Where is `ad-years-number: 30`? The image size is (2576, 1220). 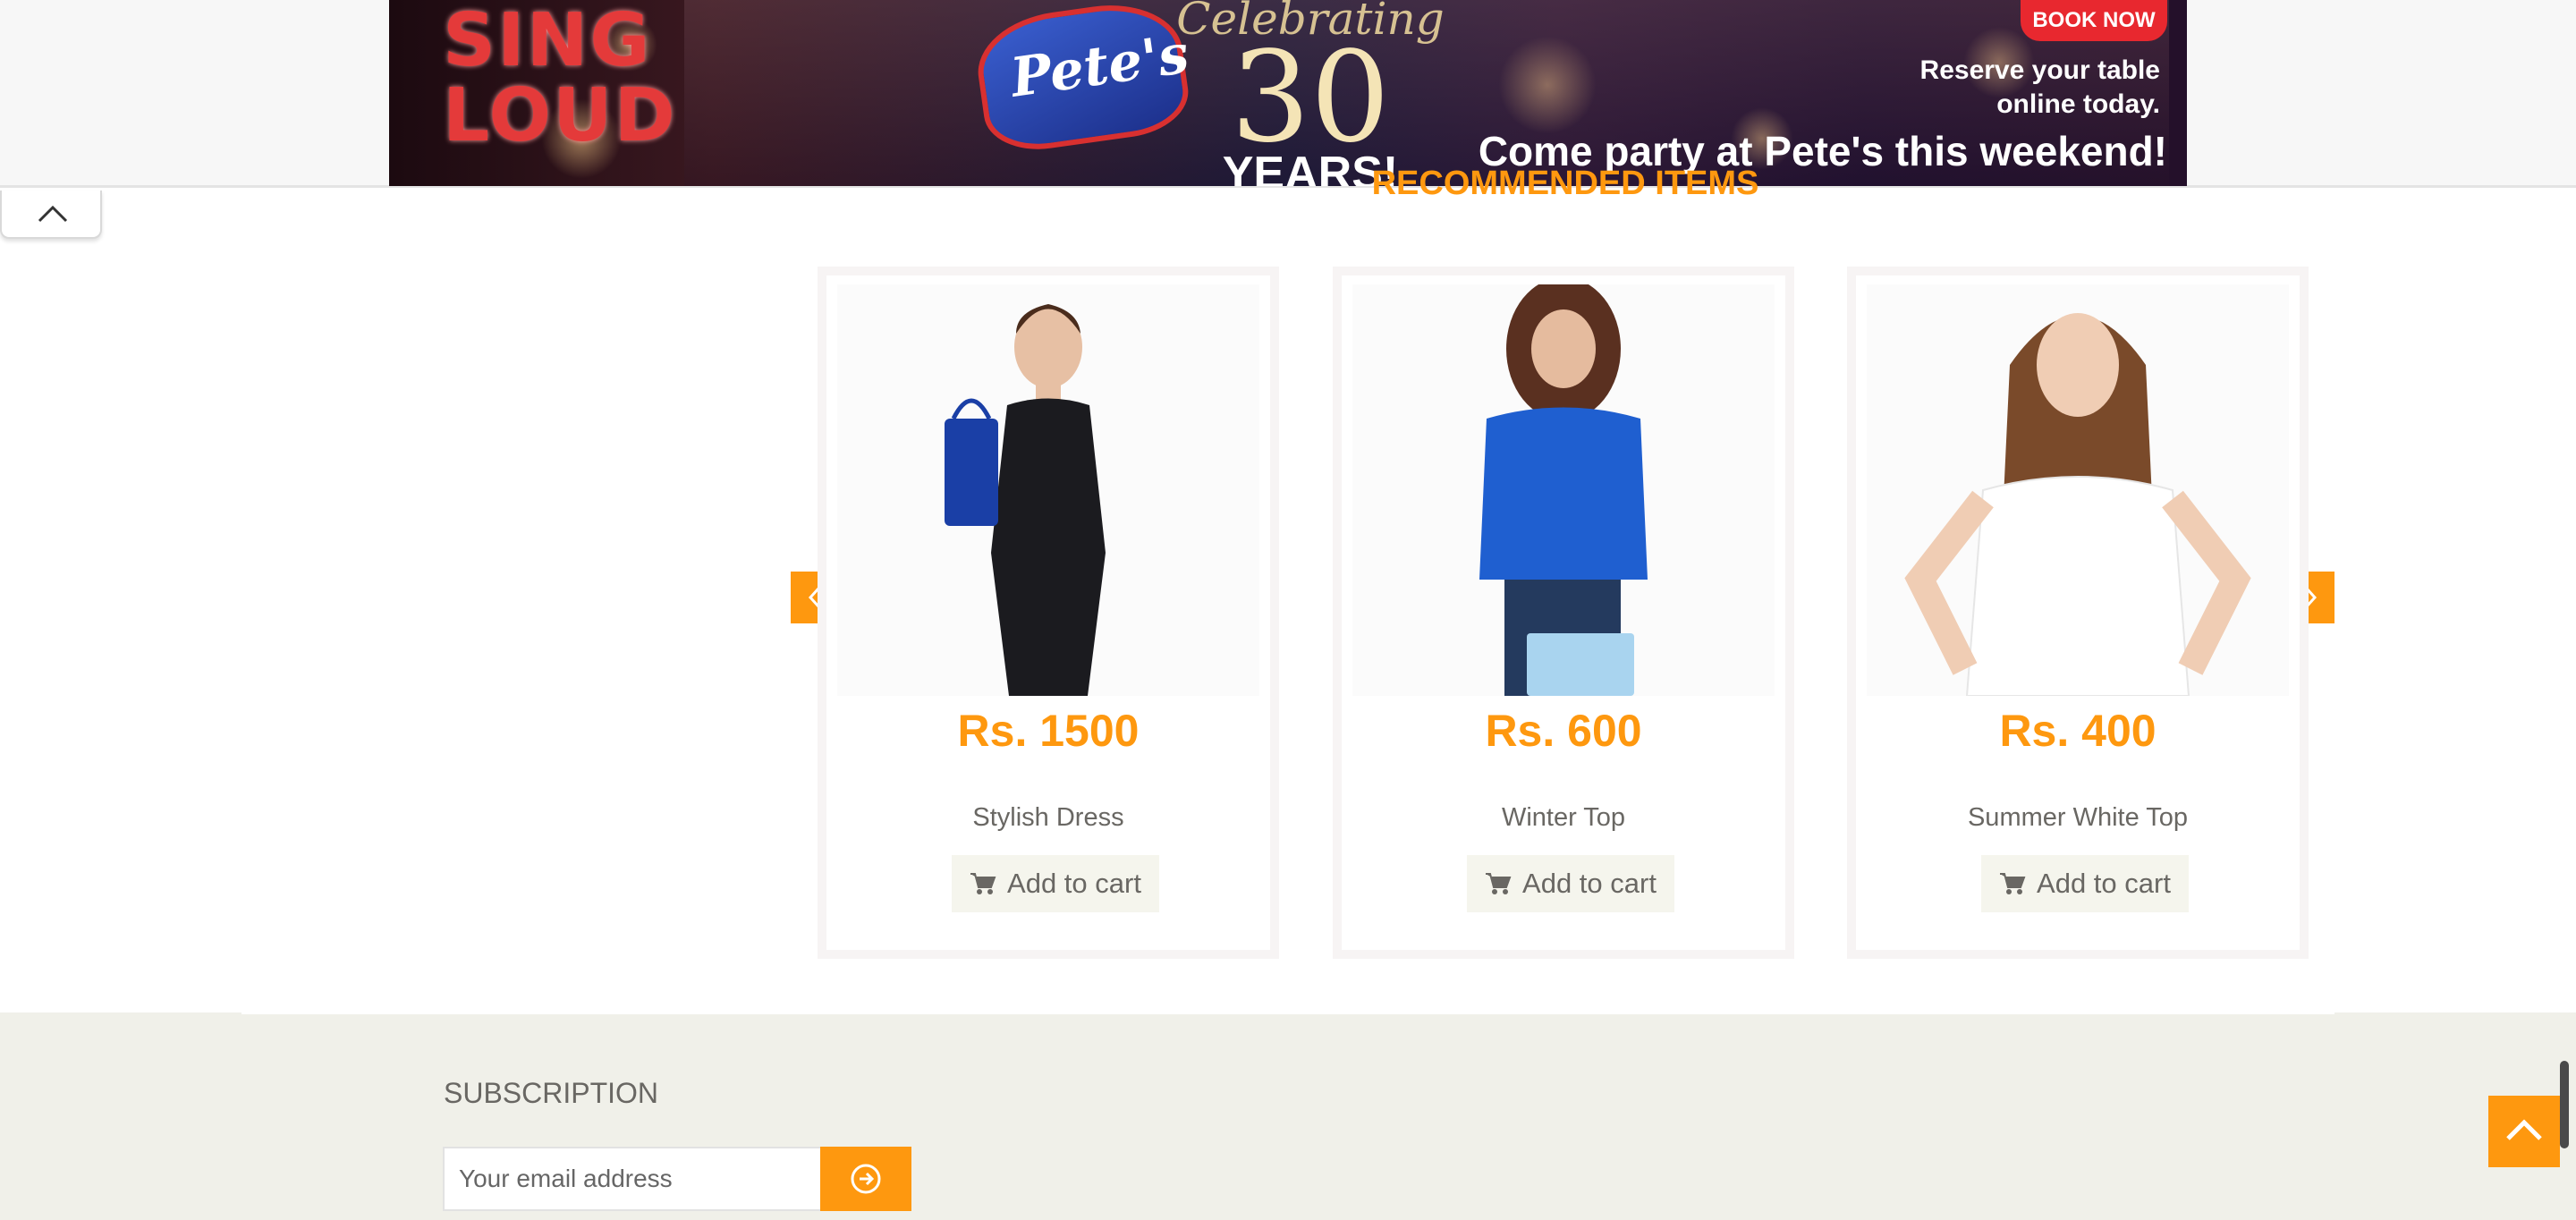 ad-years-number: 30 is located at coordinates (1310, 98).